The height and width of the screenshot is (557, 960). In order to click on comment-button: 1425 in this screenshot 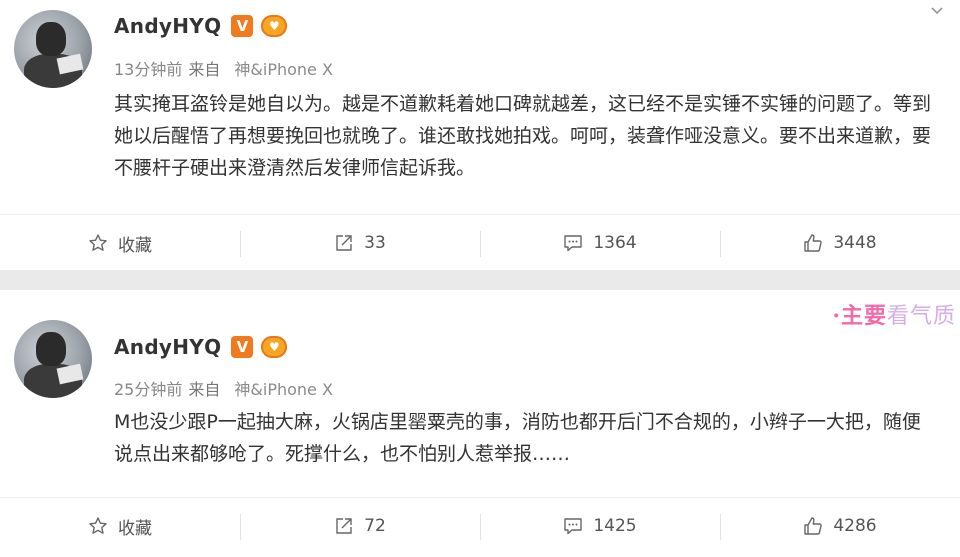, I will do `click(600, 526)`.